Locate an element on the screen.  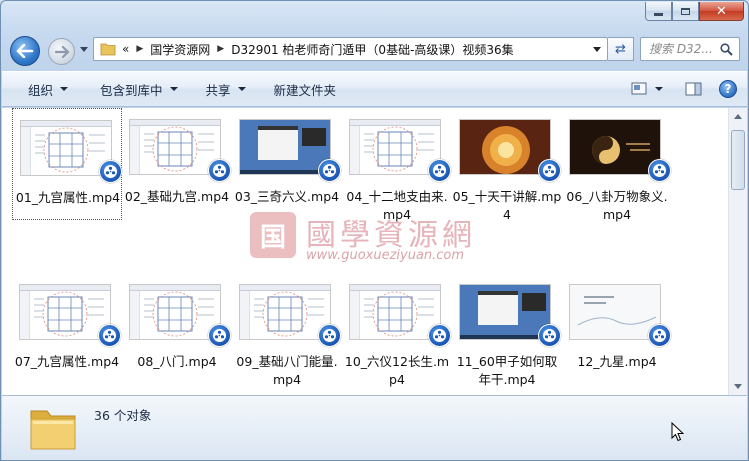
refresh-button: ⇄ is located at coordinates (621, 49).